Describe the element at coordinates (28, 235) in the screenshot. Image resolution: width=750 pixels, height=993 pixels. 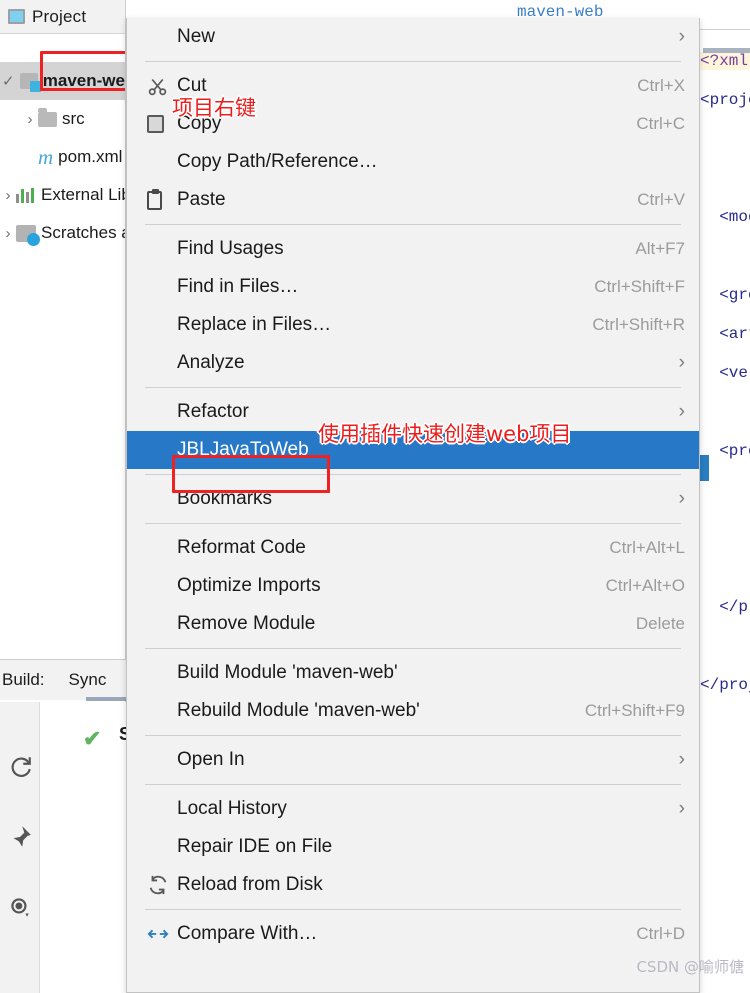
I see `scratches-icon` at that location.